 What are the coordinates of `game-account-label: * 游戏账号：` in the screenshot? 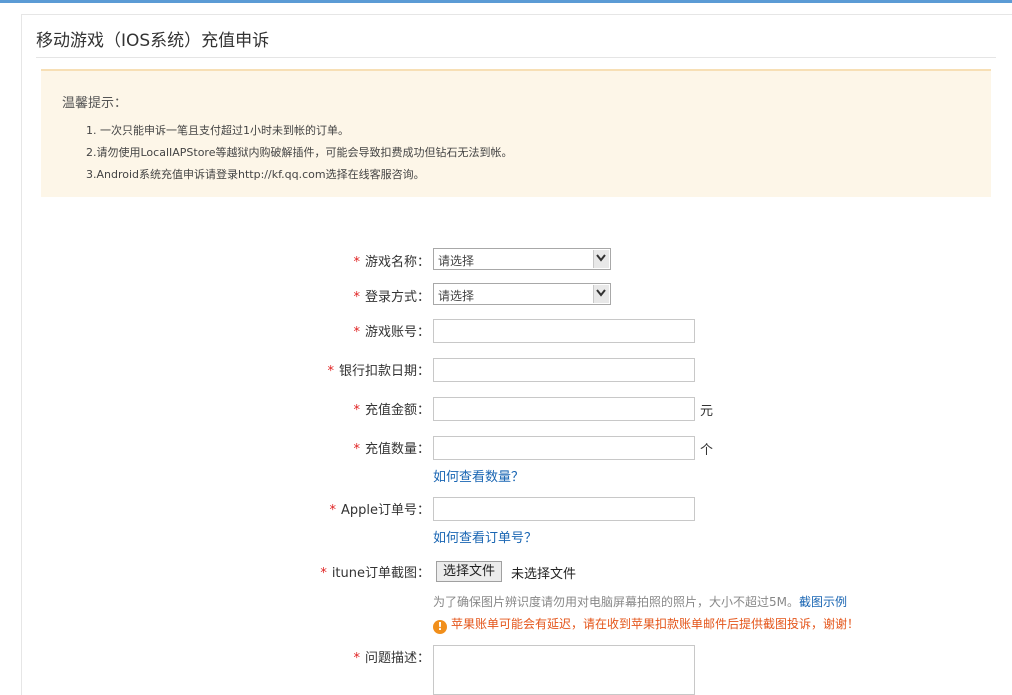 It's located at (391, 332).